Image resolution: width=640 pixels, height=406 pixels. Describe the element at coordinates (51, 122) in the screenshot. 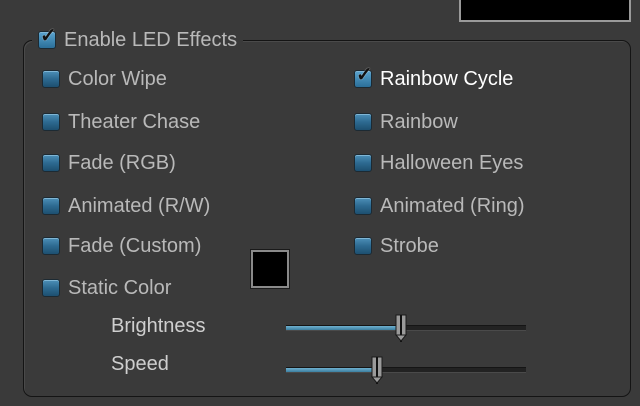

I see `theater-chase-checkbox` at that location.